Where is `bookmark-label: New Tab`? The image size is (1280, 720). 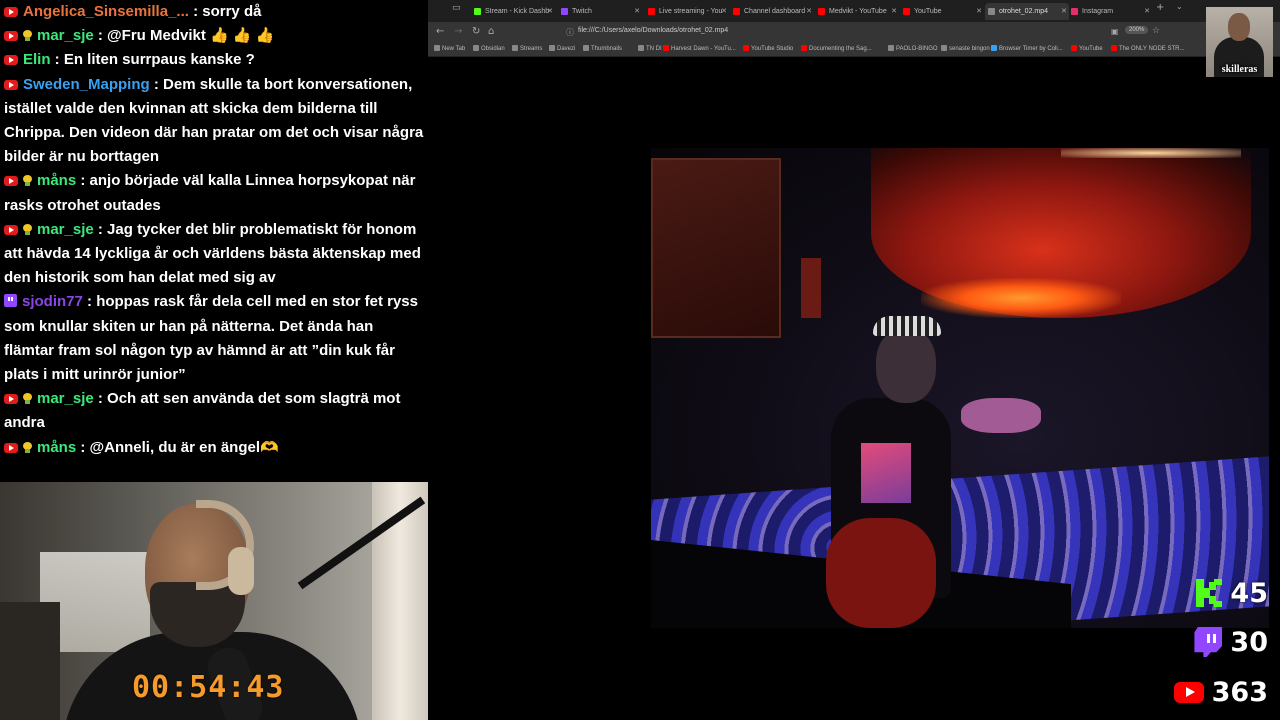
bookmark-label: New Tab is located at coordinates (454, 49).